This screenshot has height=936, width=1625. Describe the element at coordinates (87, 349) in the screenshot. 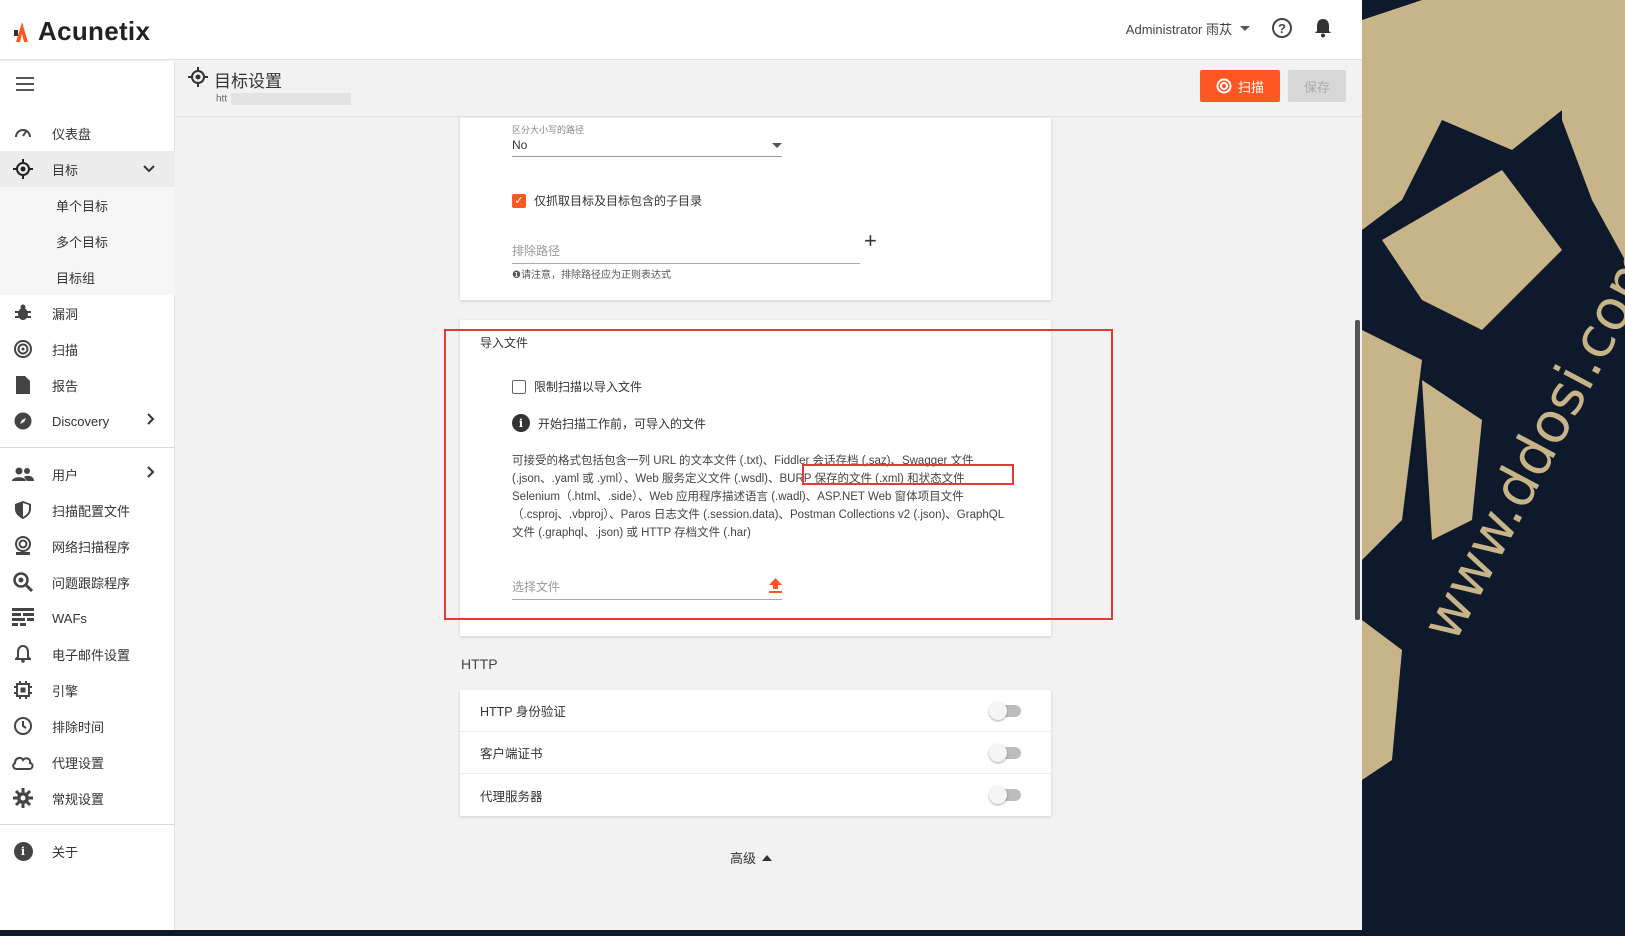

I see `sidebar-item-scans: 扫描` at that location.